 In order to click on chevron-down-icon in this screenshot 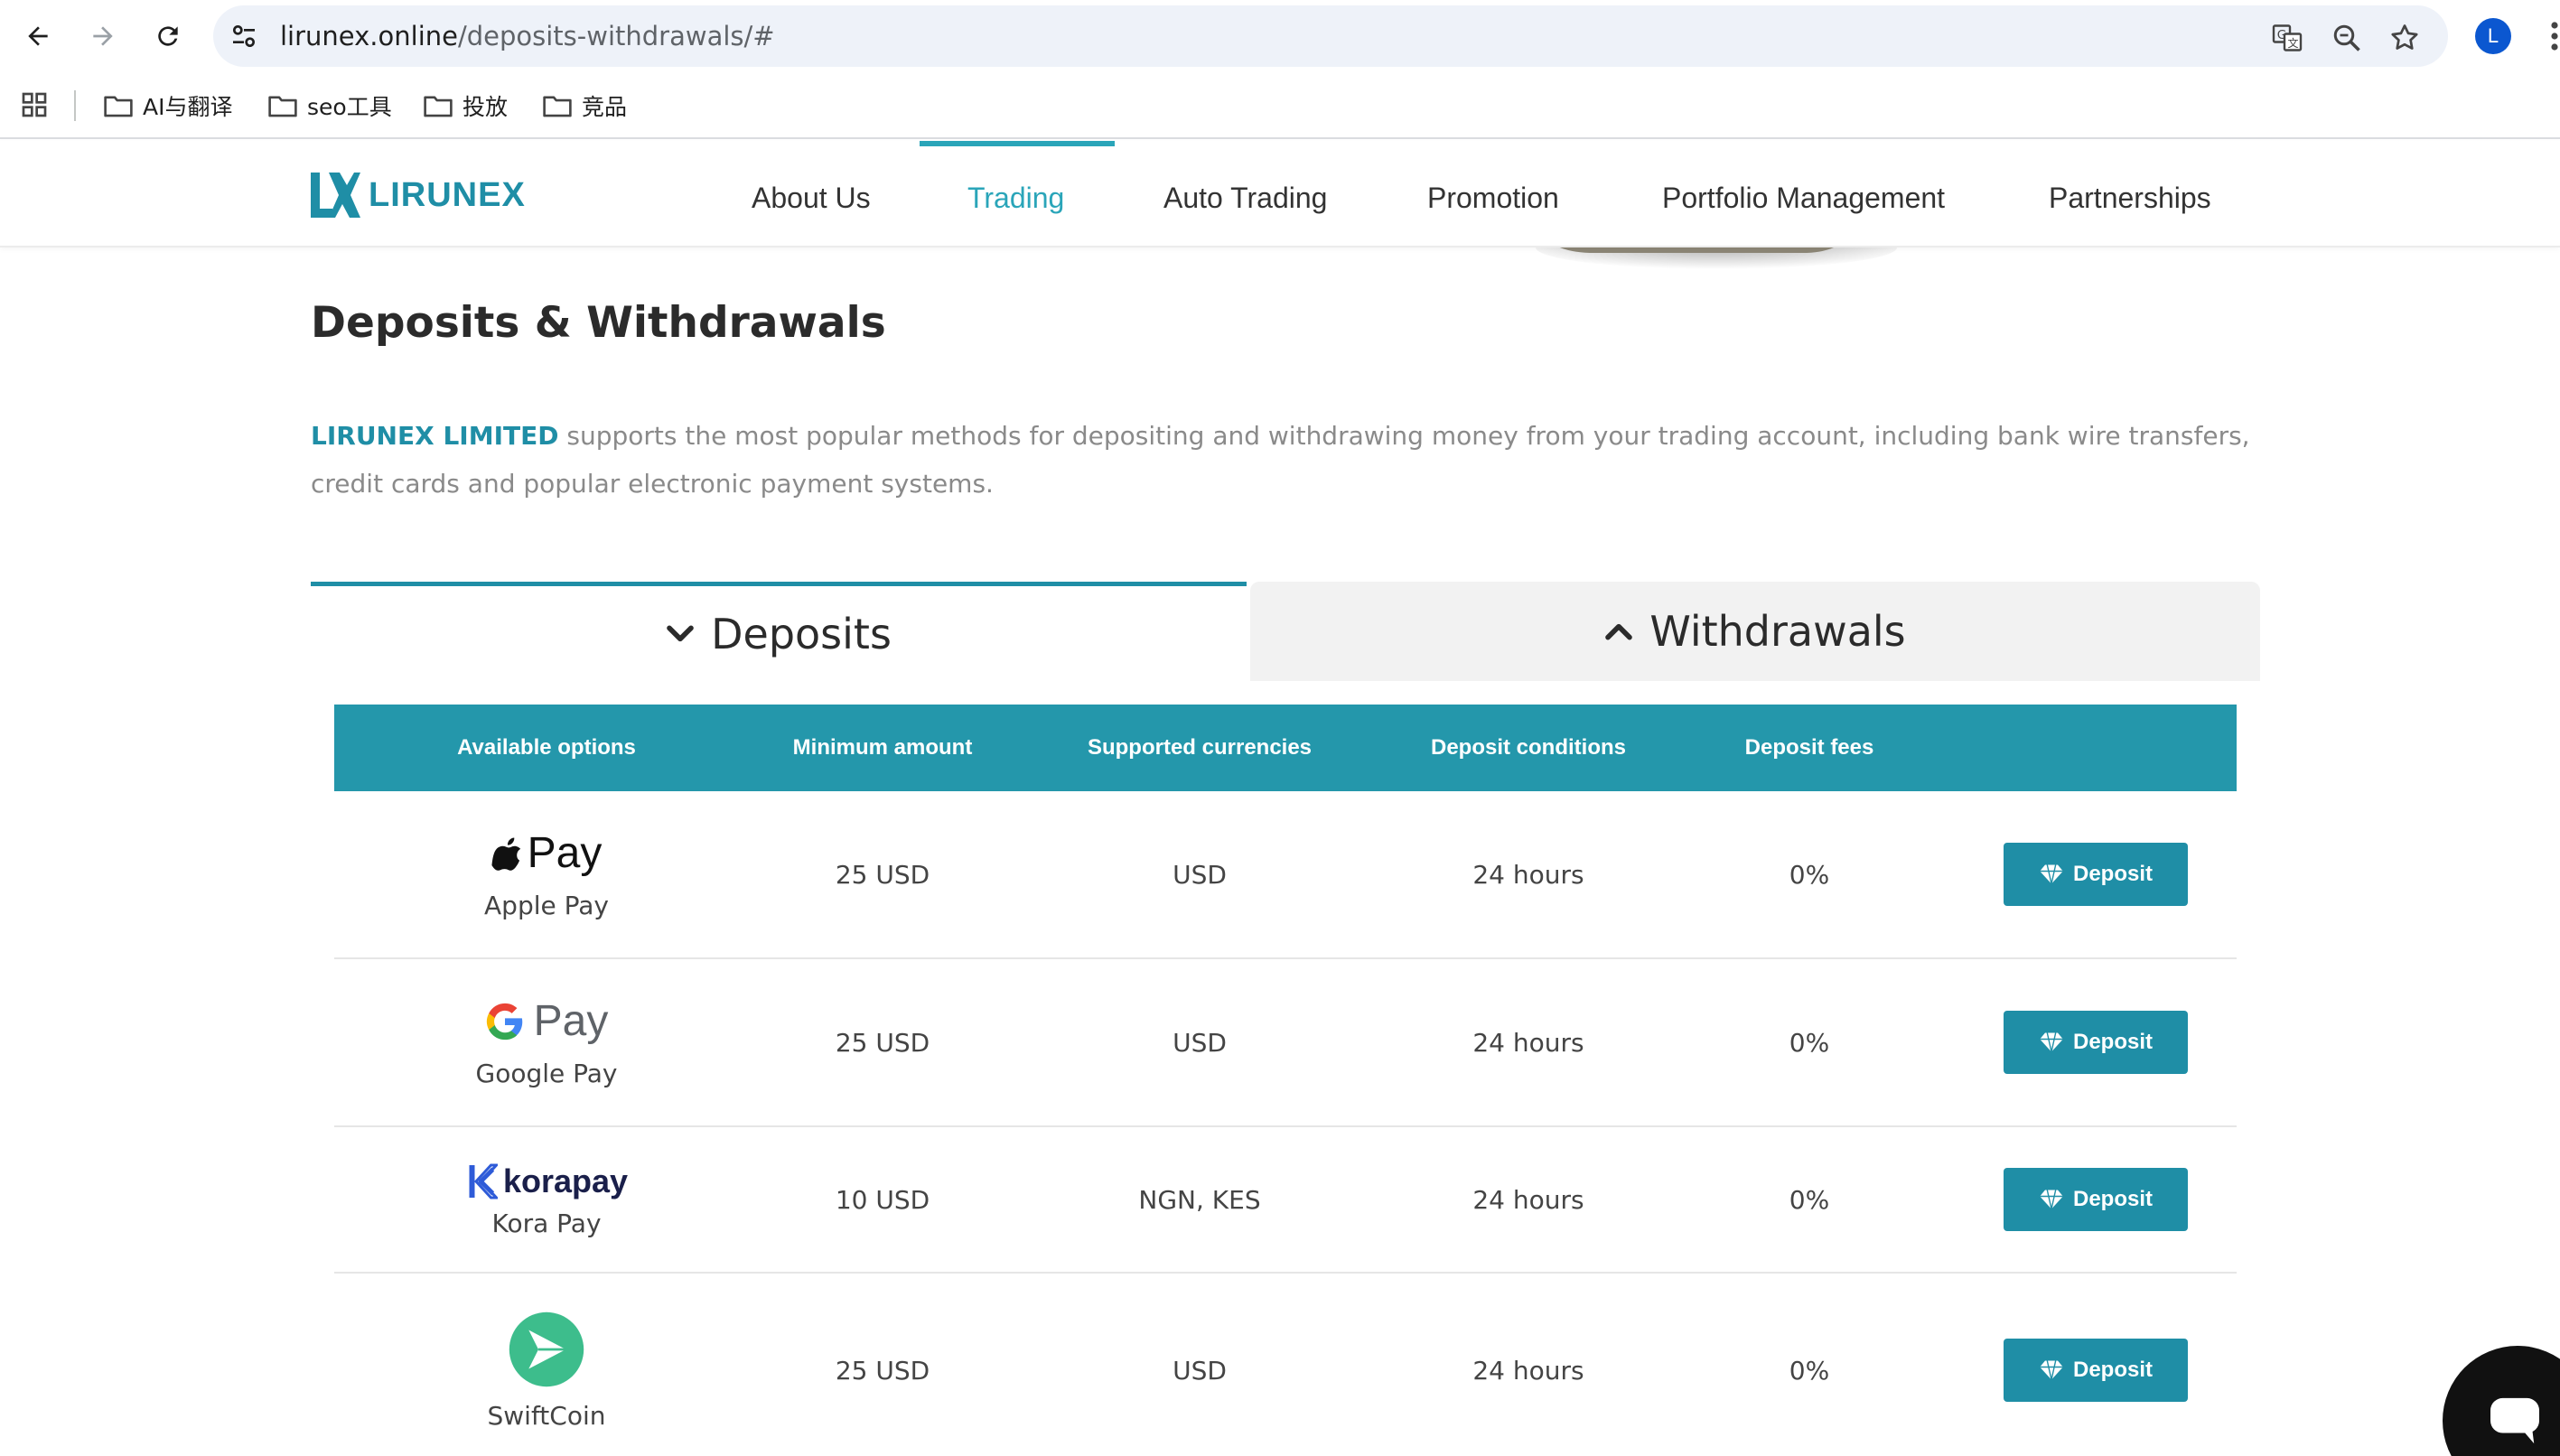, I will do `click(680, 633)`.